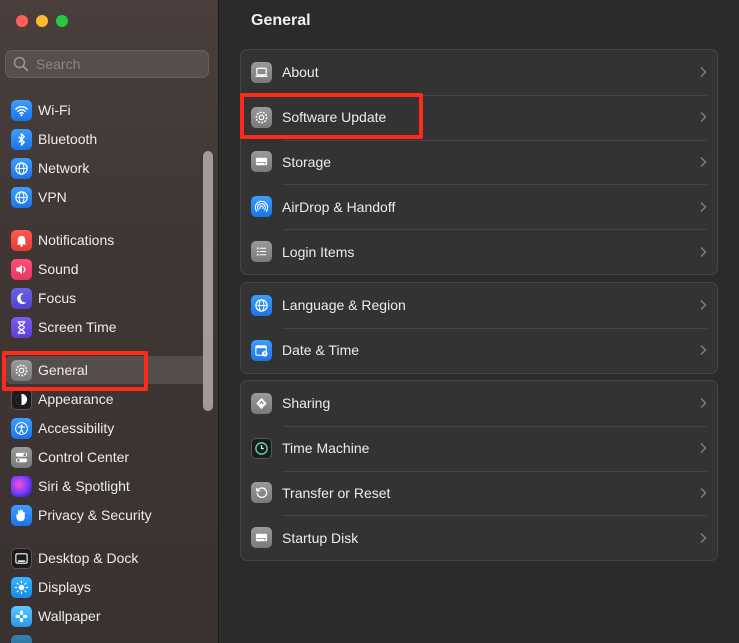 The width and height of the screenshot is (739, 643). What do you see at coordinates (261, 207) in the screenshot?
I see `airdrop-icon` at bounding box center [261, 207].